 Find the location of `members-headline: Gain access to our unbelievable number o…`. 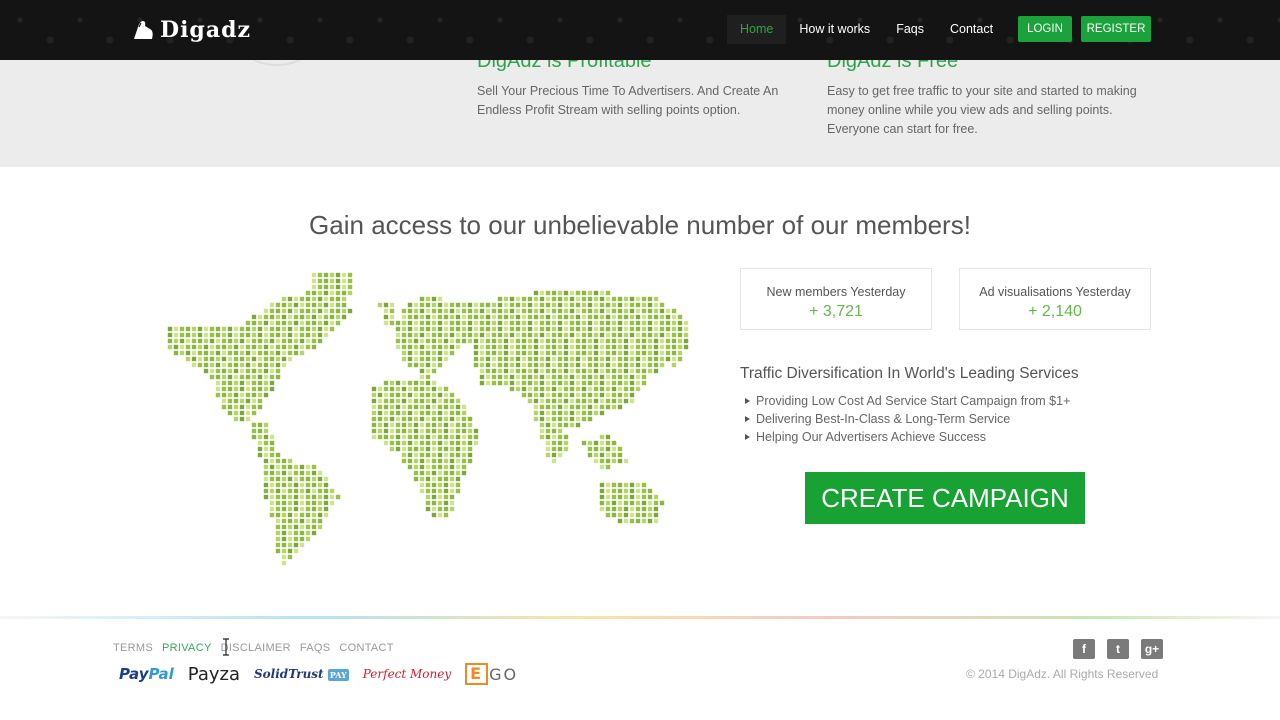

members-headline: Gain access to our unbelievable number o… is located at coordinates (640, 225).